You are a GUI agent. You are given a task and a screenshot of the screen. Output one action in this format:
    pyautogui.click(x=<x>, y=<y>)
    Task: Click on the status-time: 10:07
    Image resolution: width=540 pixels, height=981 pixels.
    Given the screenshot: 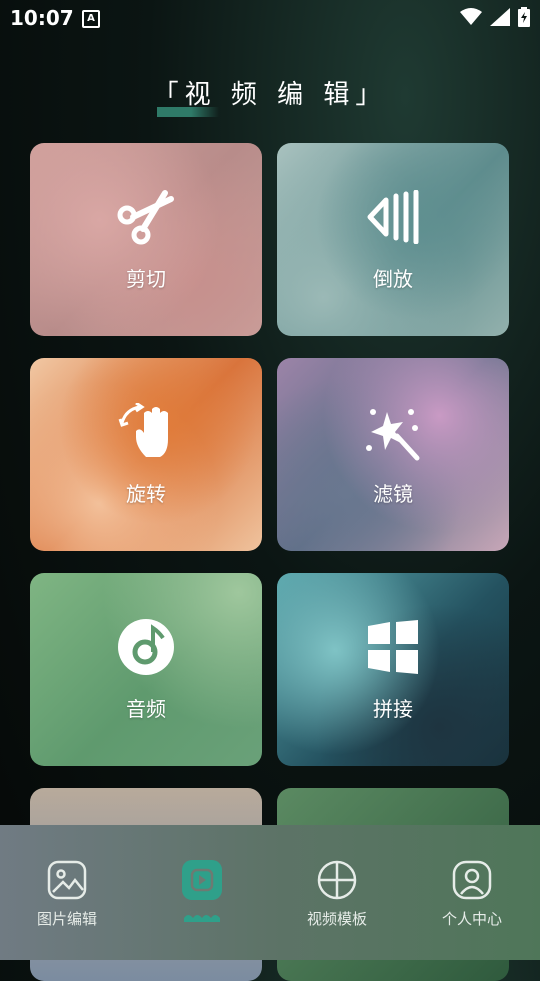 What is the action you would take?
    pyautogui.click(x=42, y=18)
    